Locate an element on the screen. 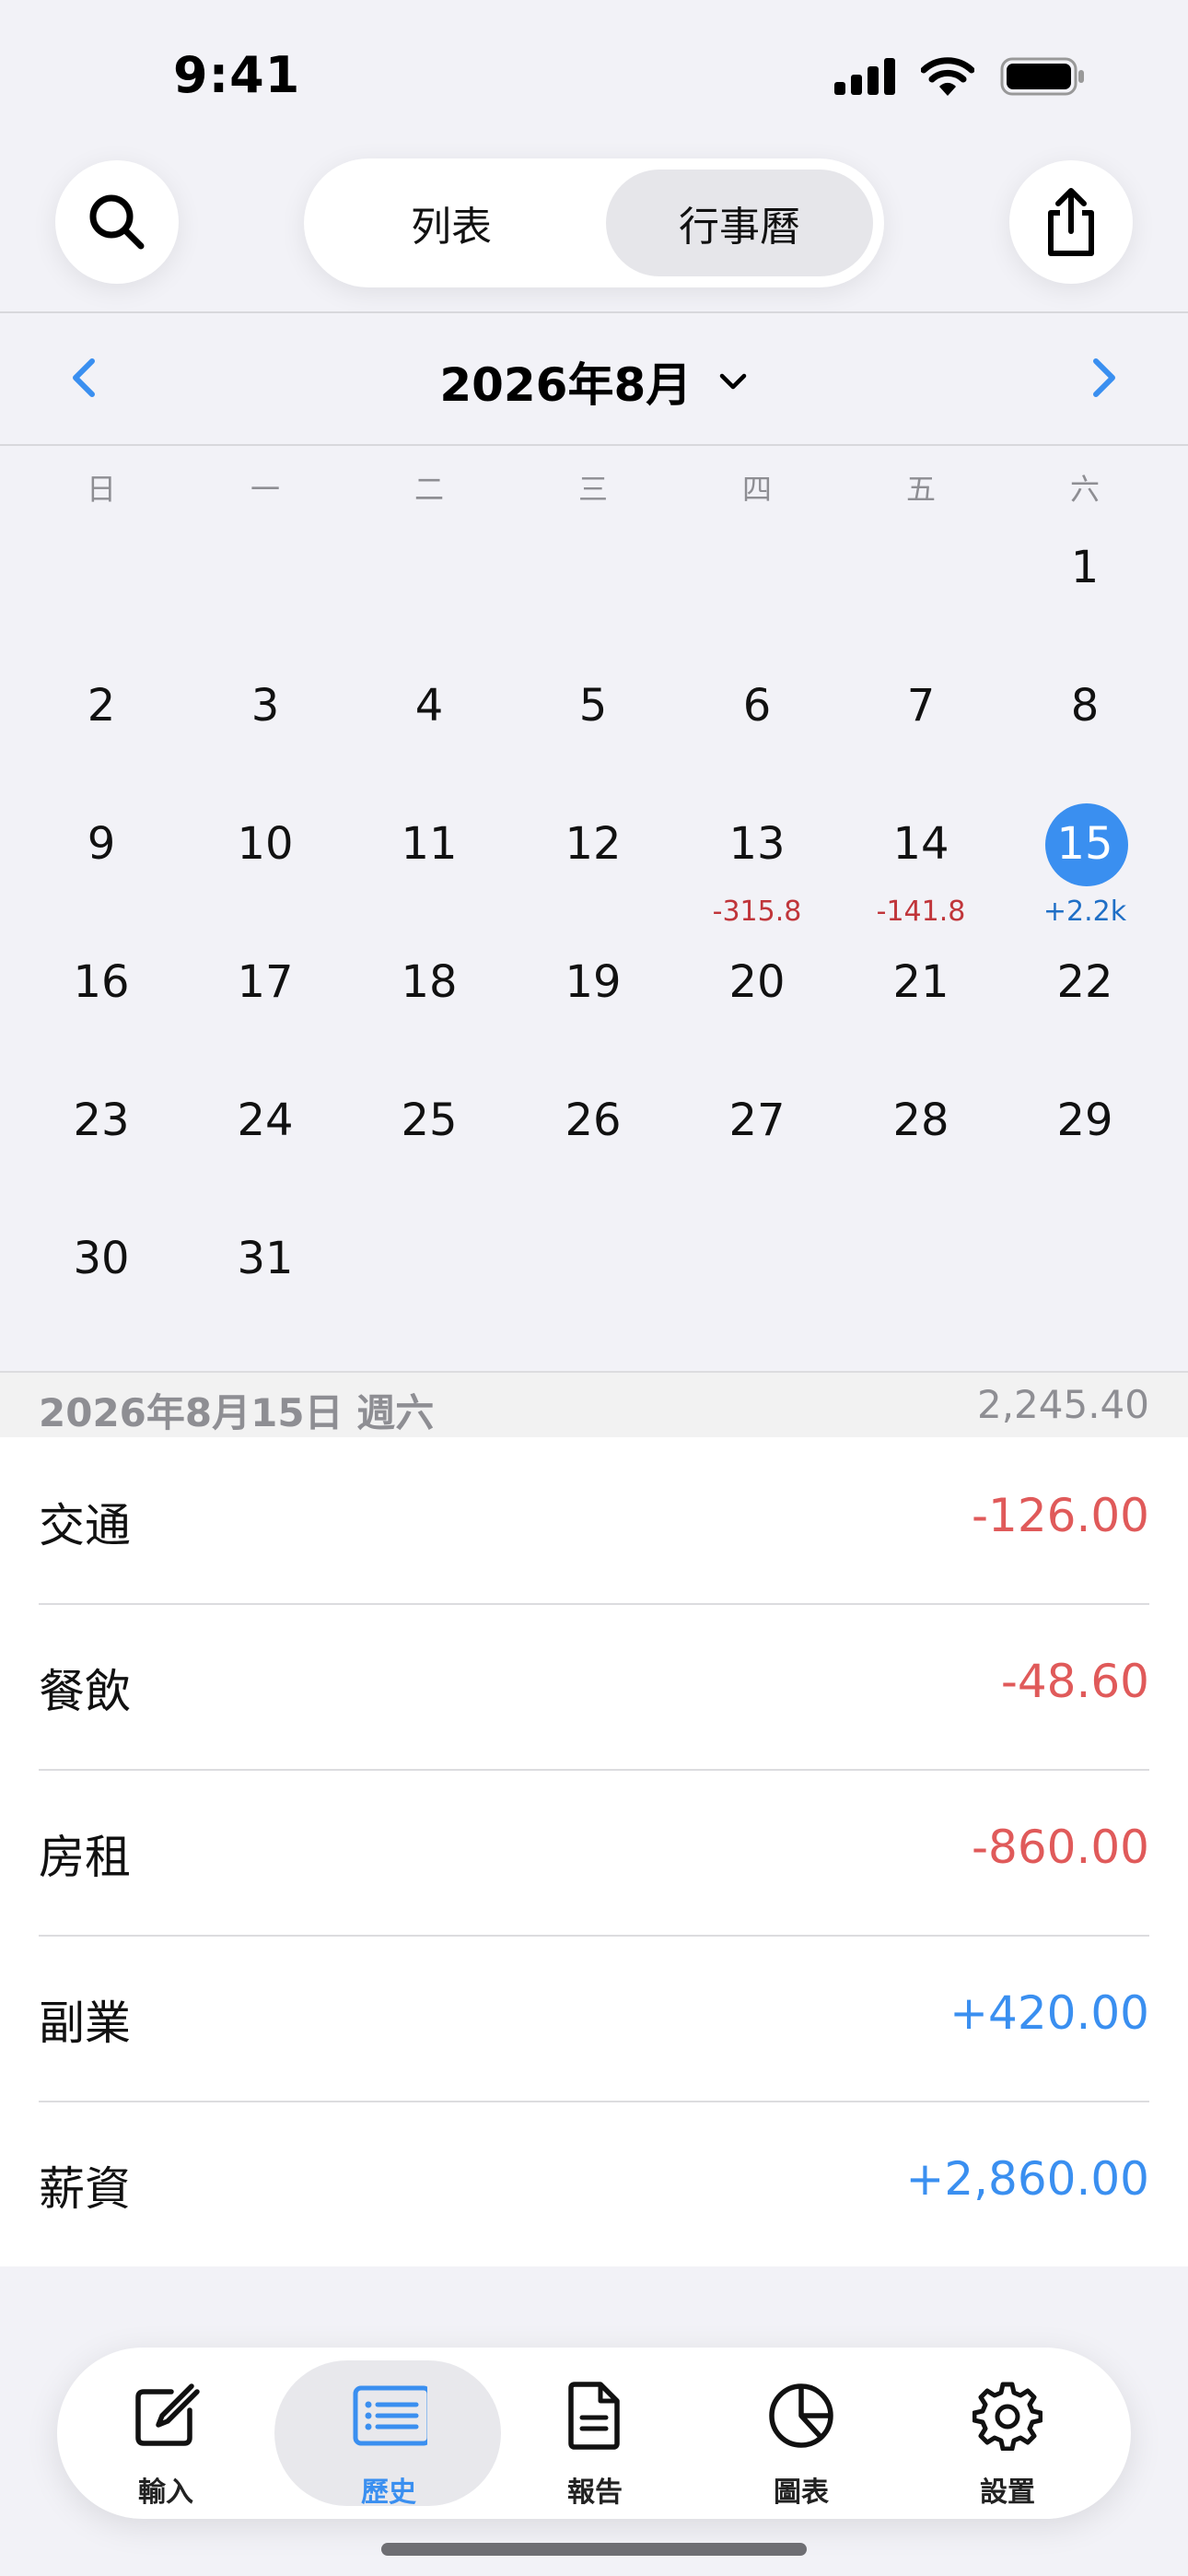 Image resolution: width=1188 pixels, height=2576 pixels. segment-list: 列表 is located at coordinates (451, 223).